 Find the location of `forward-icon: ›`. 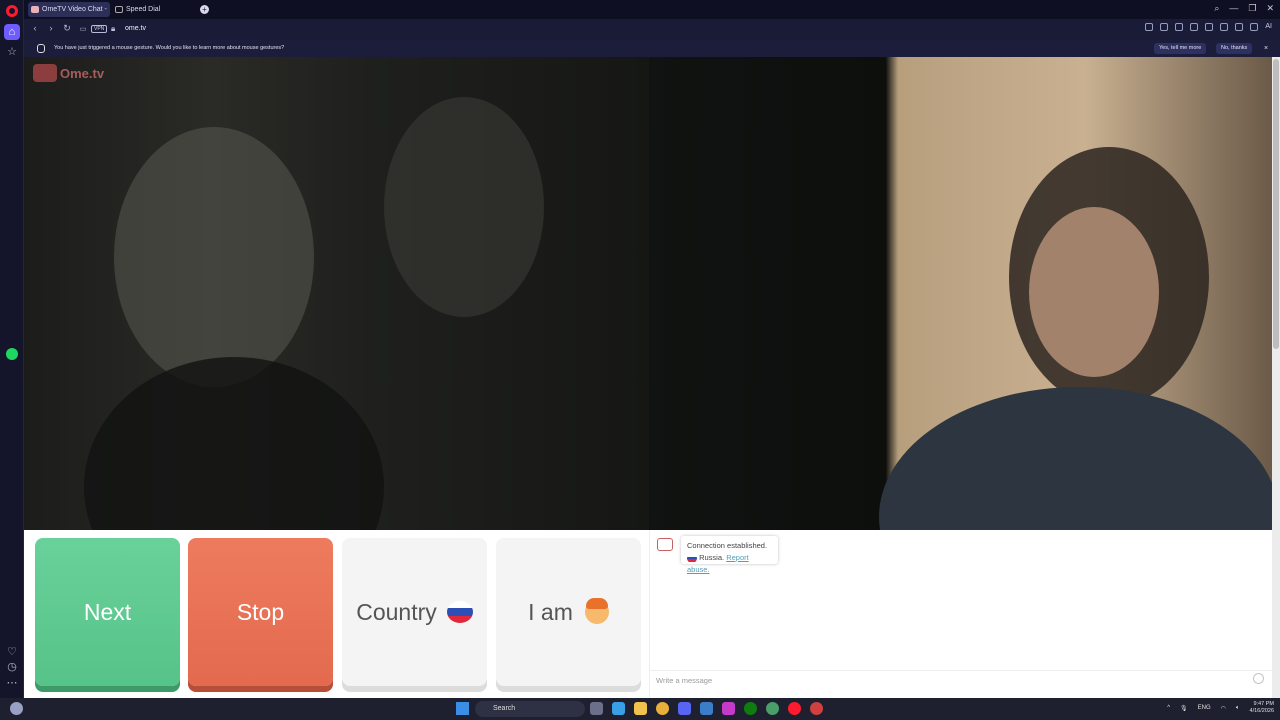

forward-icon: › is located at coordinates (51, 28).